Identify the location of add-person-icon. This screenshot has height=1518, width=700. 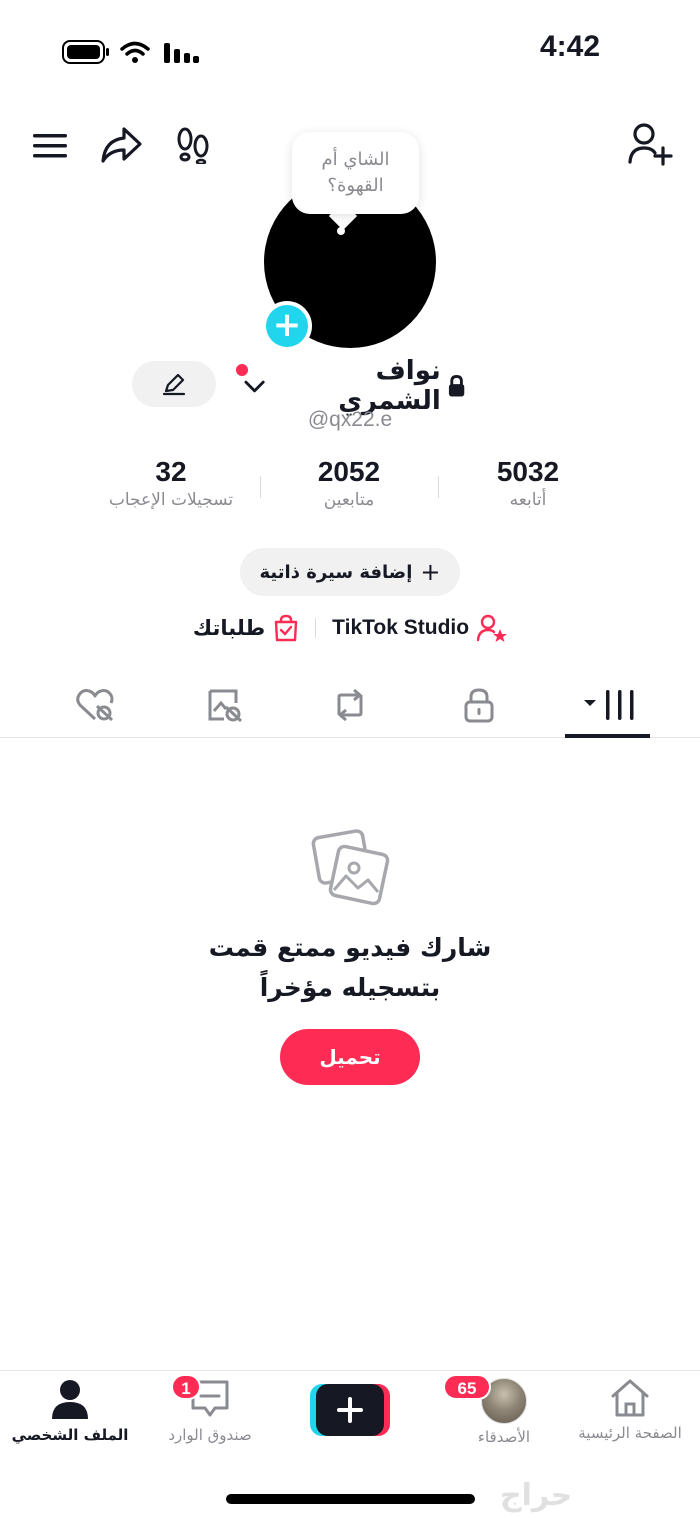
(650, 144).